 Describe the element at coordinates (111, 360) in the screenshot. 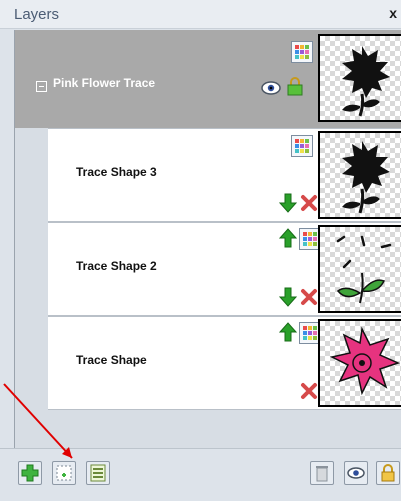

I see `layer-label: Trace Shape` at that location.